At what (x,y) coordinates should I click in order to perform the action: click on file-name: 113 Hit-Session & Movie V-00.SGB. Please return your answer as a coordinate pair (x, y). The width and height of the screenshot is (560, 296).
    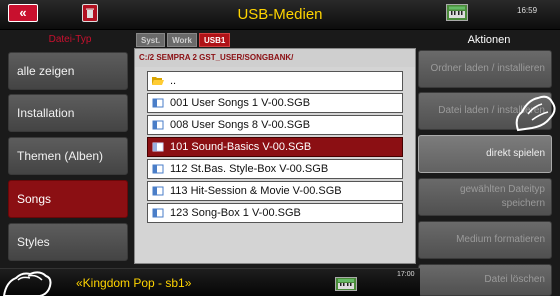
    Looking at the image, I should click on (256, 191).